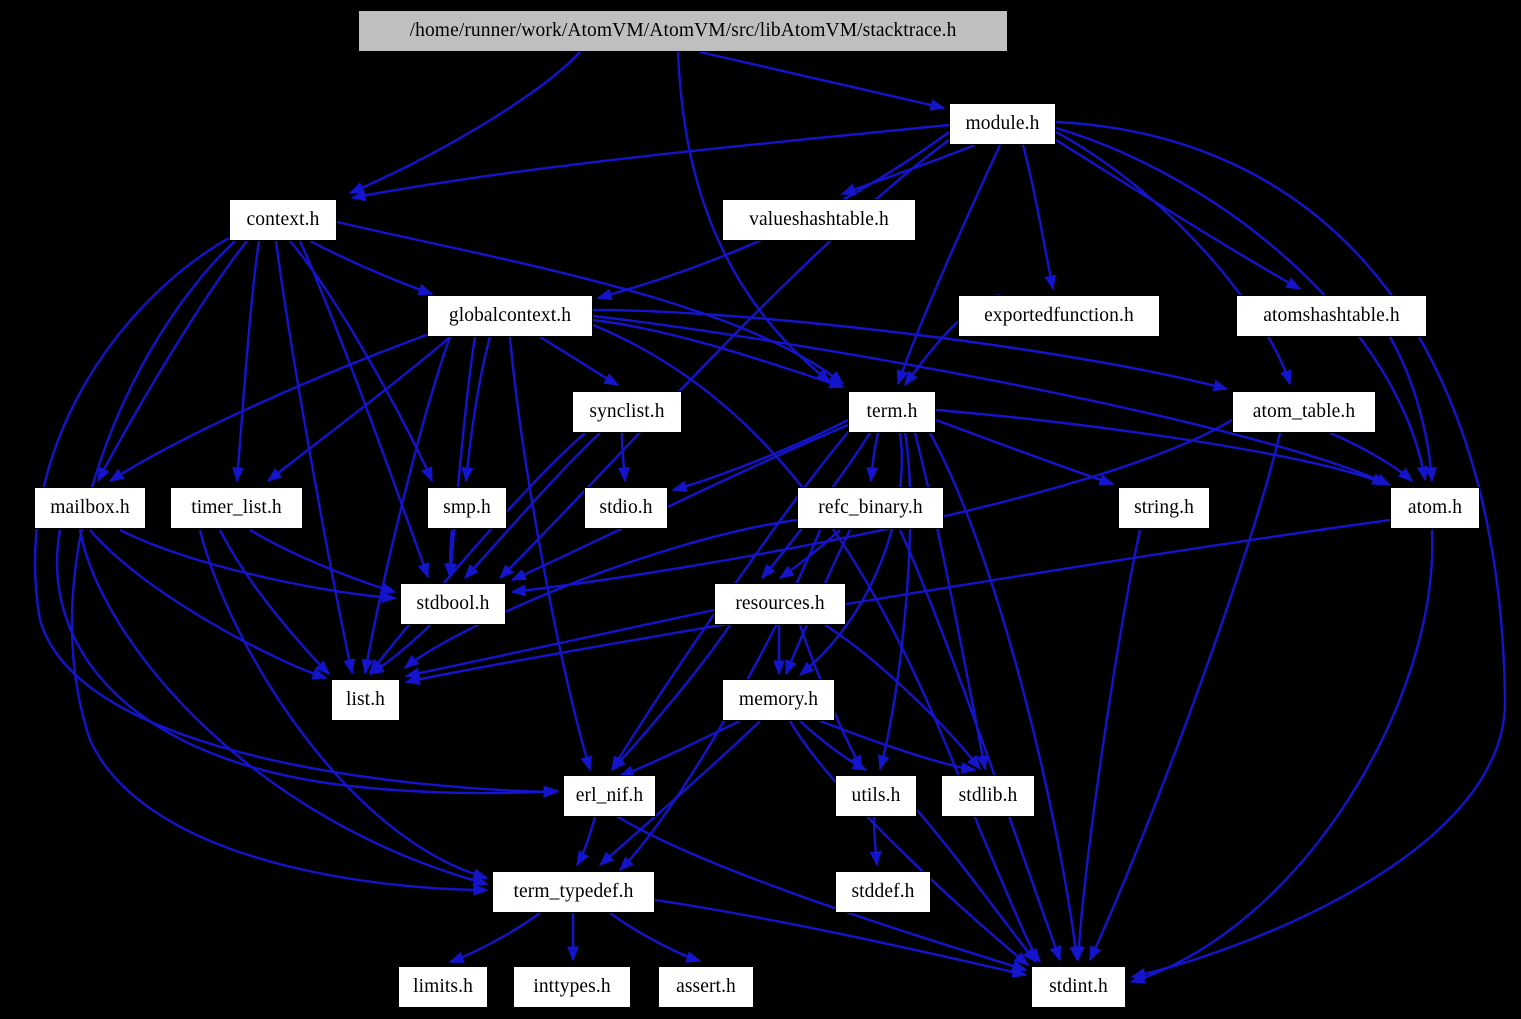 This screenshot has width=1521, height=1019. I want to click on graph-arrowhead-module-to-atomshashtable, so click(1293, 283).